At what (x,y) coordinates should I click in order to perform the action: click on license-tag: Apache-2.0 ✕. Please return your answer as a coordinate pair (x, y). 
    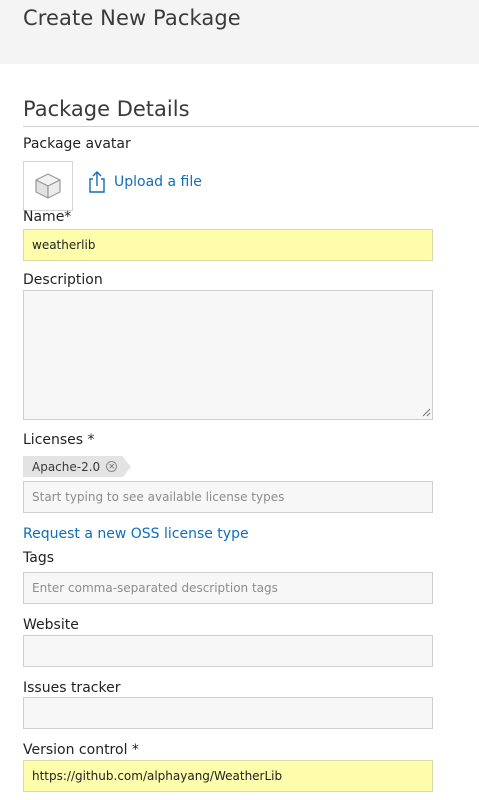
    Looking at the image, I should click on (77, 466).